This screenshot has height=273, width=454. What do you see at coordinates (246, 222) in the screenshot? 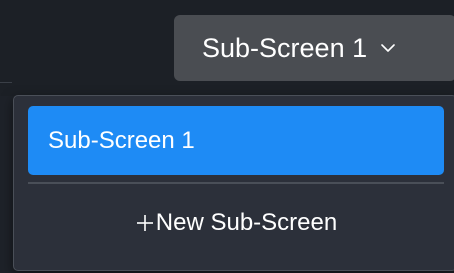
I see `new-sub-screen-label: New Sub-Screen` at bounding box center [246, 222].